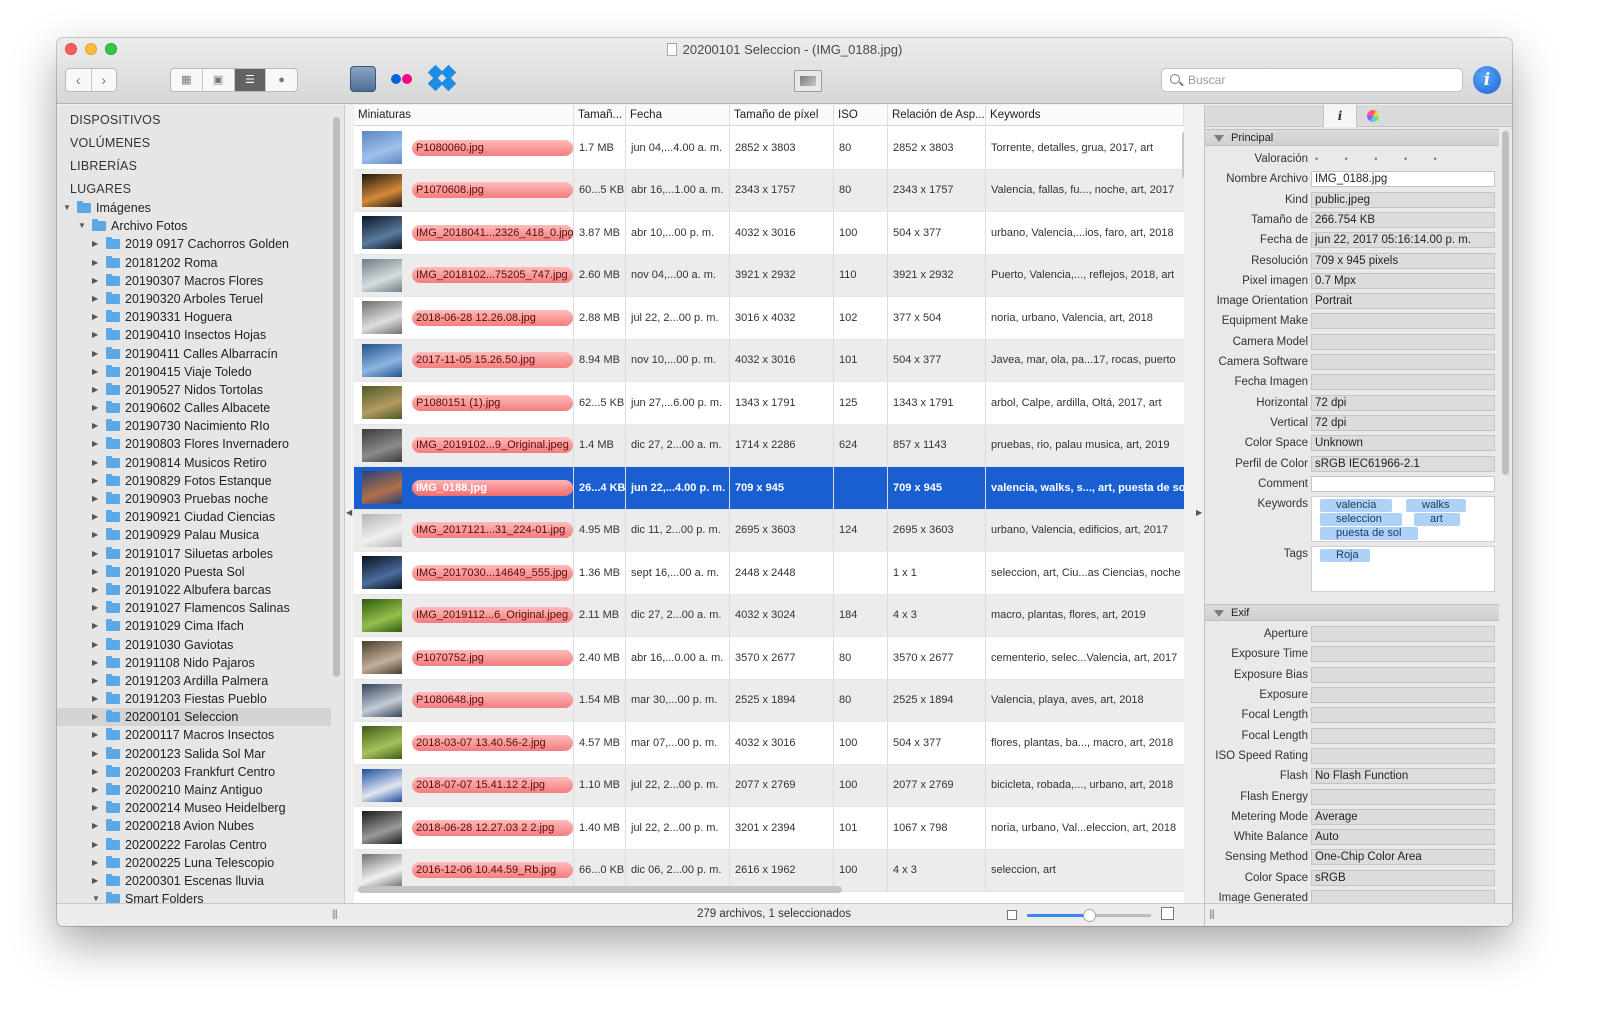 This screenshot has height=1020, width=1600. What do you see at coordinates (1437, 520) in the screenshot?
I see `keyword-token: art` at bounding box center [1437, 520].